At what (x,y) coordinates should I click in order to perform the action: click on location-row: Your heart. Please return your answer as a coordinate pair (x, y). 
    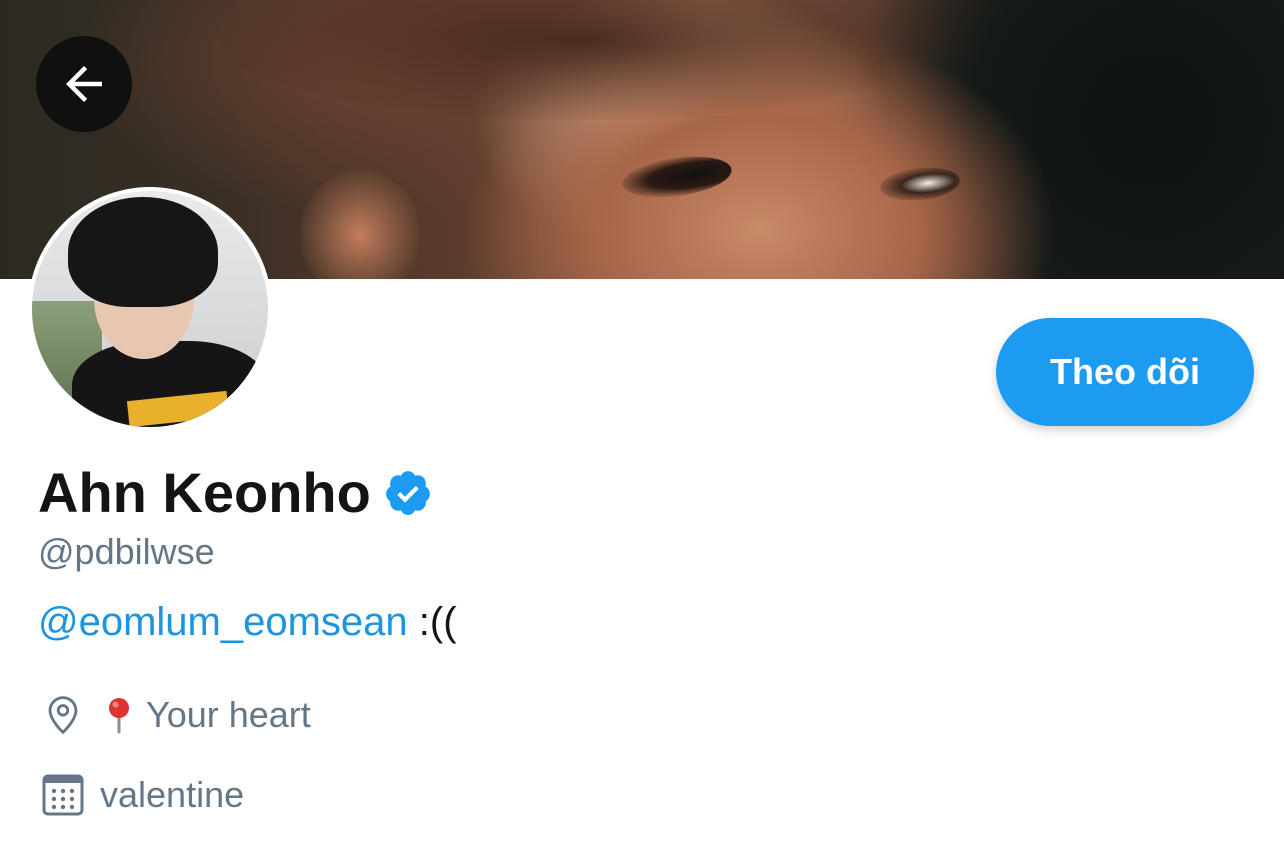
    Looking at the image, I should click on (174, 715).